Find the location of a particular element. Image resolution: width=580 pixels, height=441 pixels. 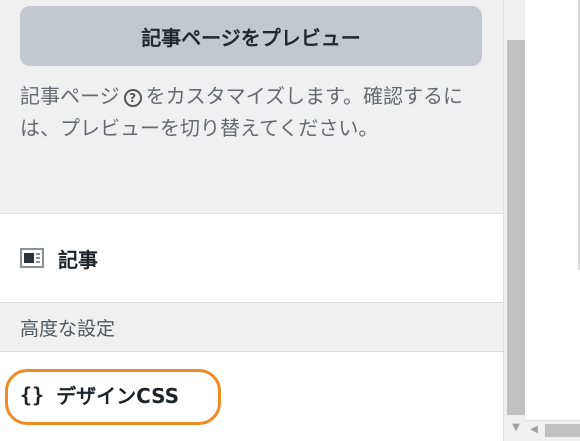

scrollbar-thumb is located at coordinates (516, 227).